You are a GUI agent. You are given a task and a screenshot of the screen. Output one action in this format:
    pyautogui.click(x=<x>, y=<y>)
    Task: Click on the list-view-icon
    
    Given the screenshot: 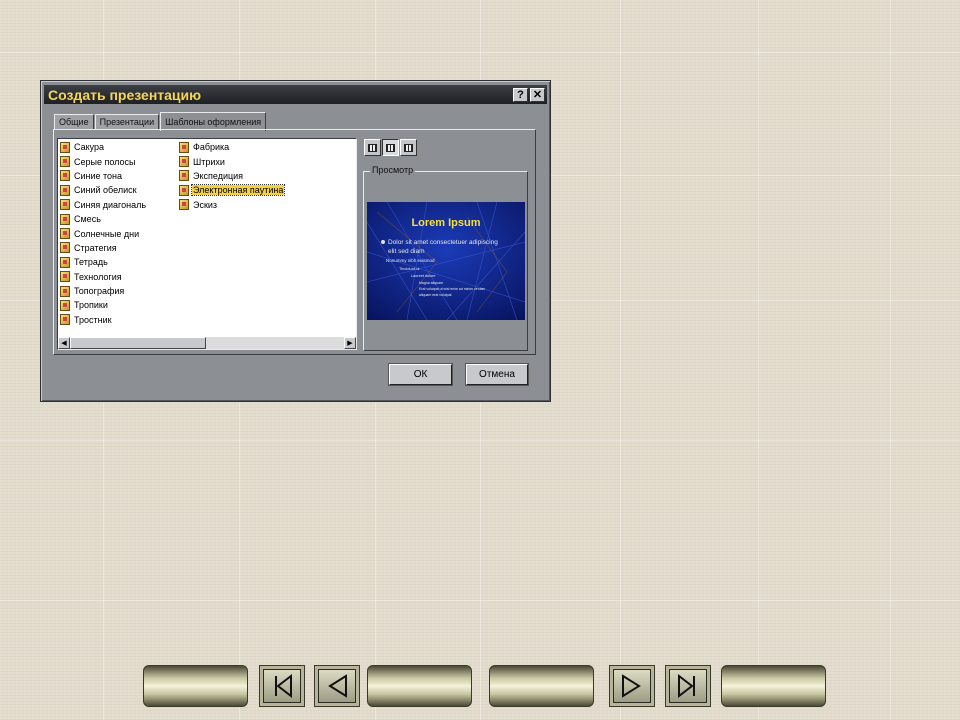 What is the action you would take?
    pyautogui.click(x=390, y=147)
    